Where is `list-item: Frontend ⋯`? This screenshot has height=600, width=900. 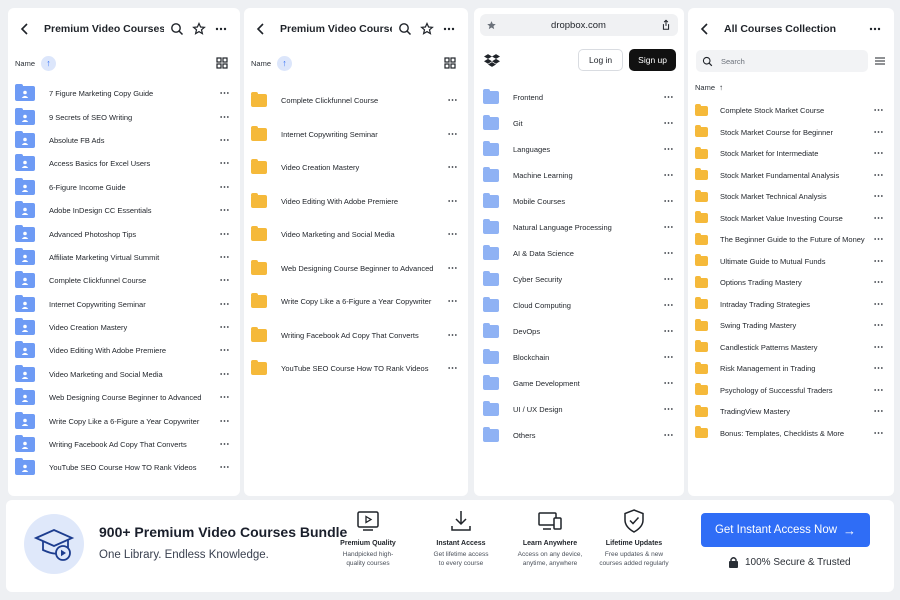 list-item: Frontend ⋯ is located at coordinates (579, 97).